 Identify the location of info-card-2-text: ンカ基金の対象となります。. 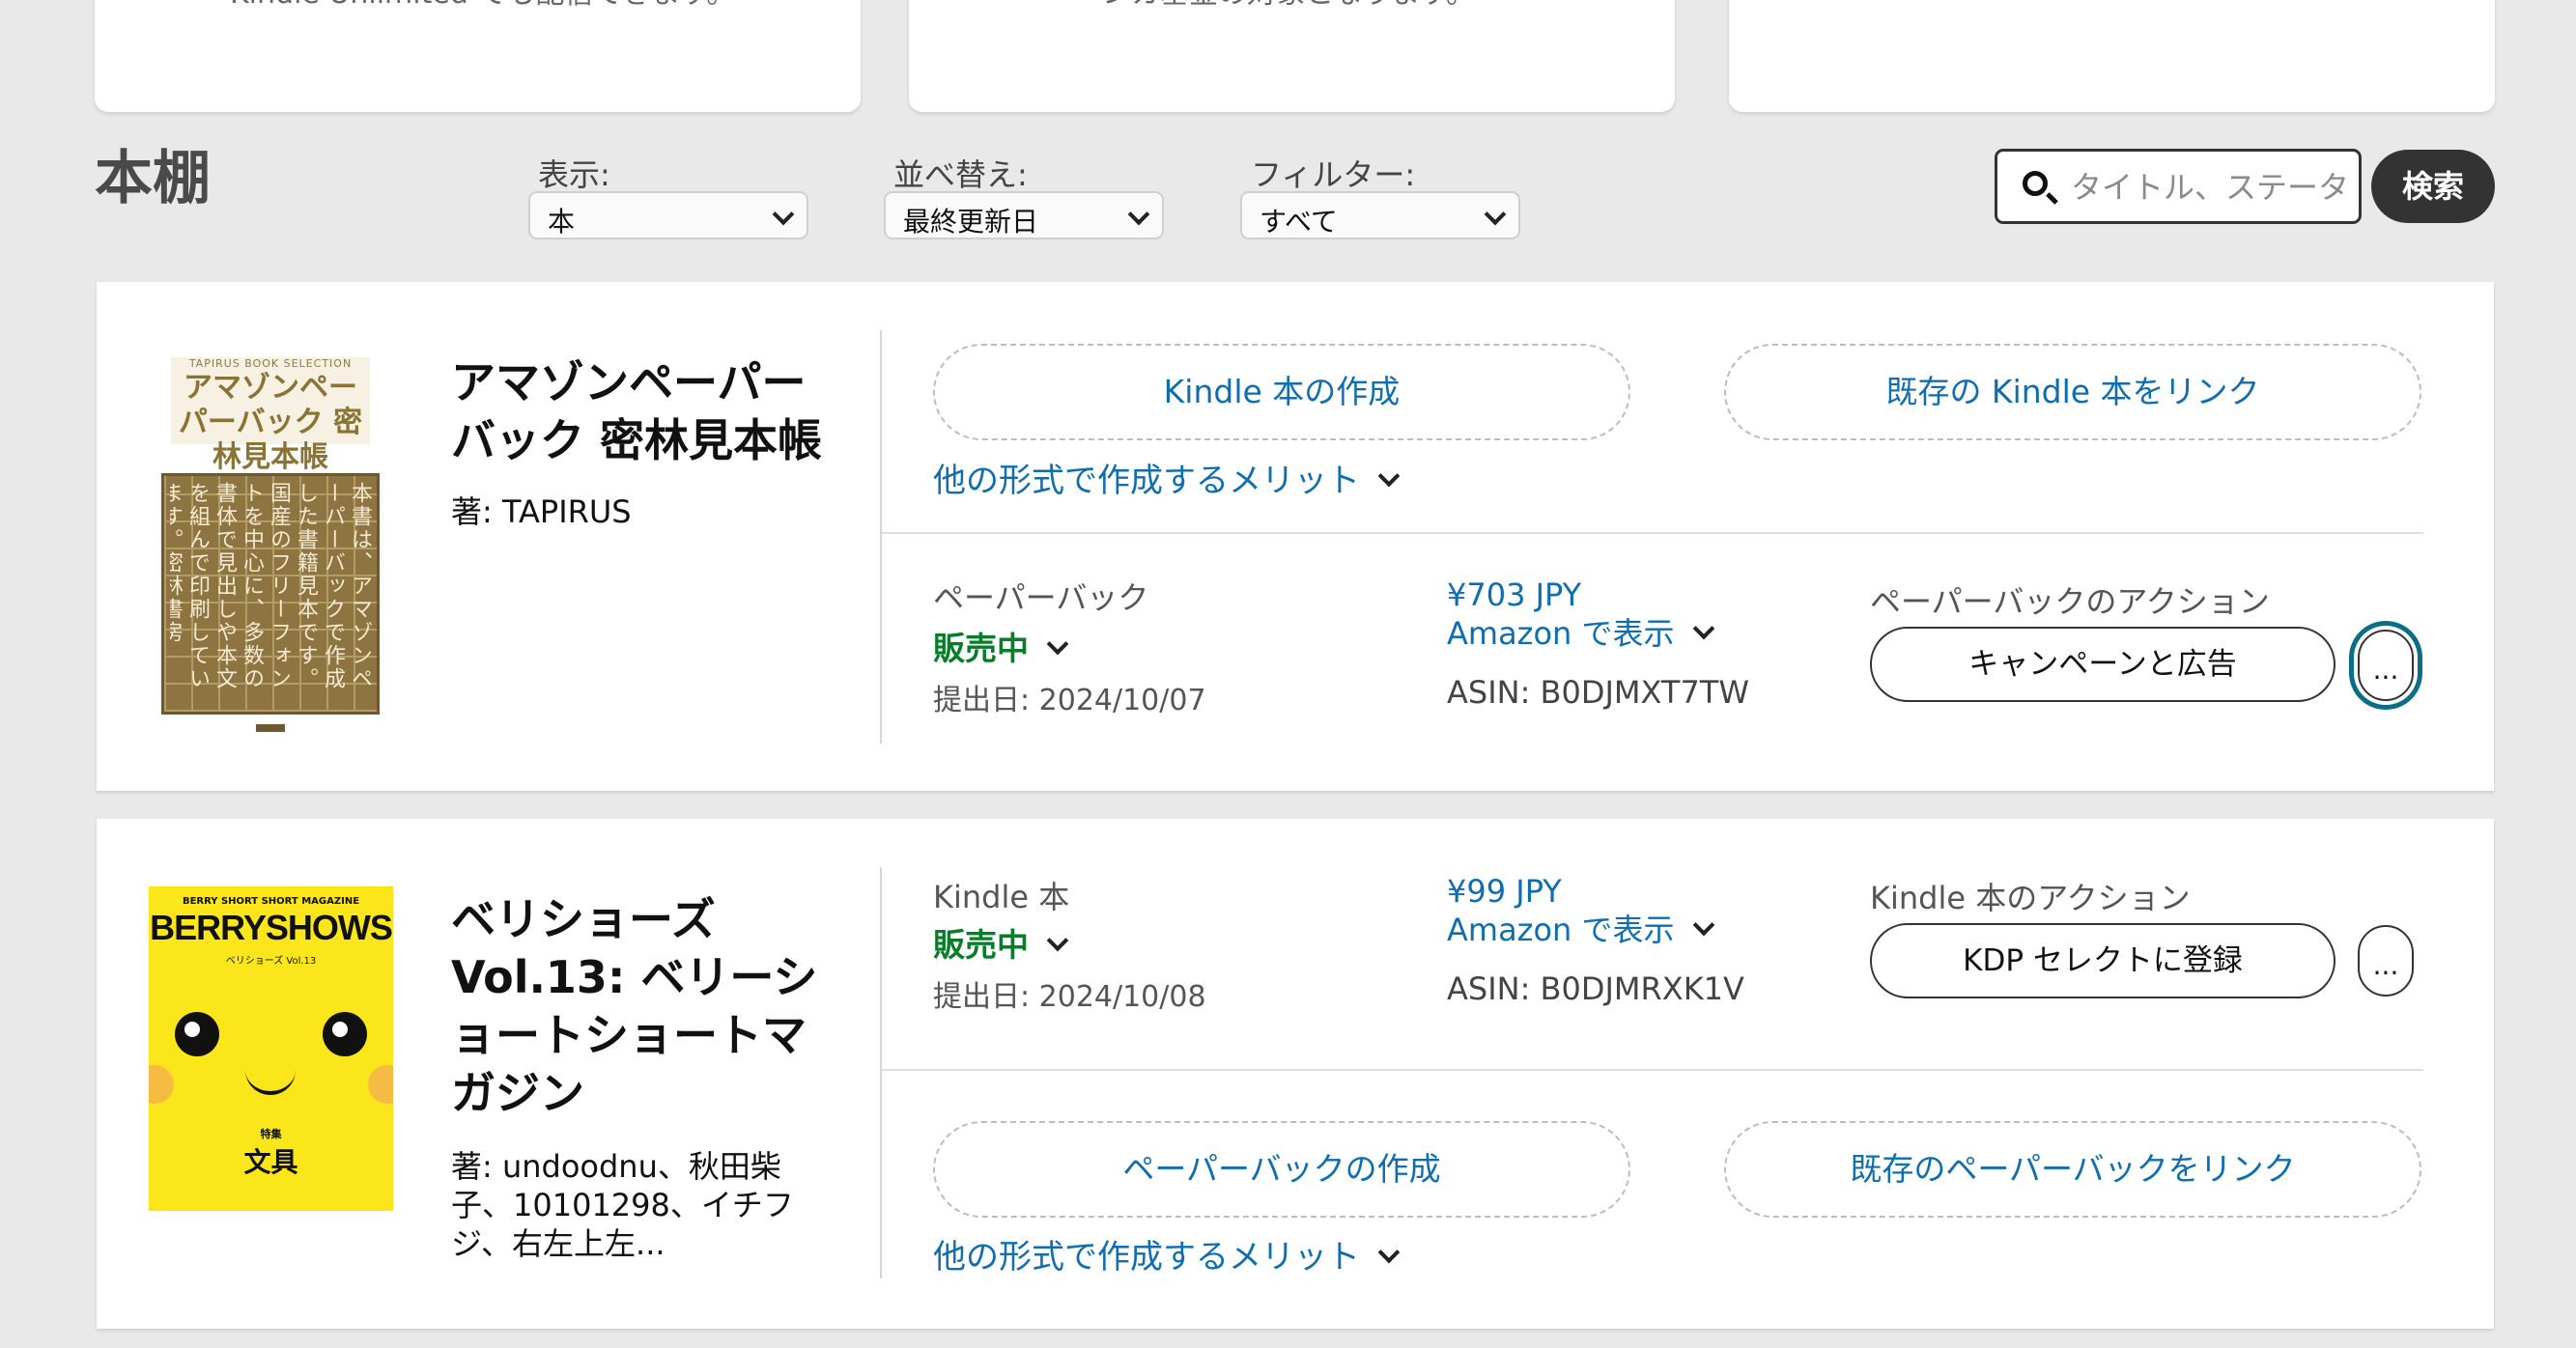
(1288, 6).